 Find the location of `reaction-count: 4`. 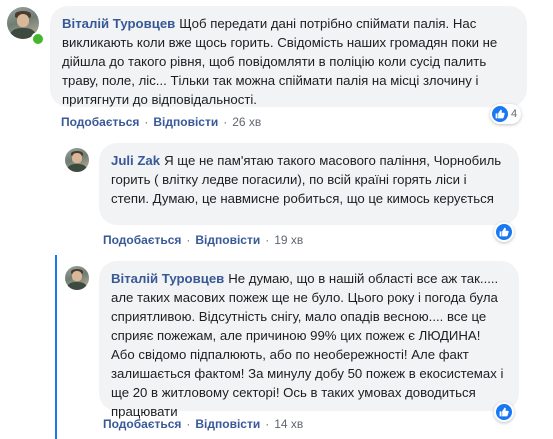

reaction-count: 4 is located at coordinates (514, 114).